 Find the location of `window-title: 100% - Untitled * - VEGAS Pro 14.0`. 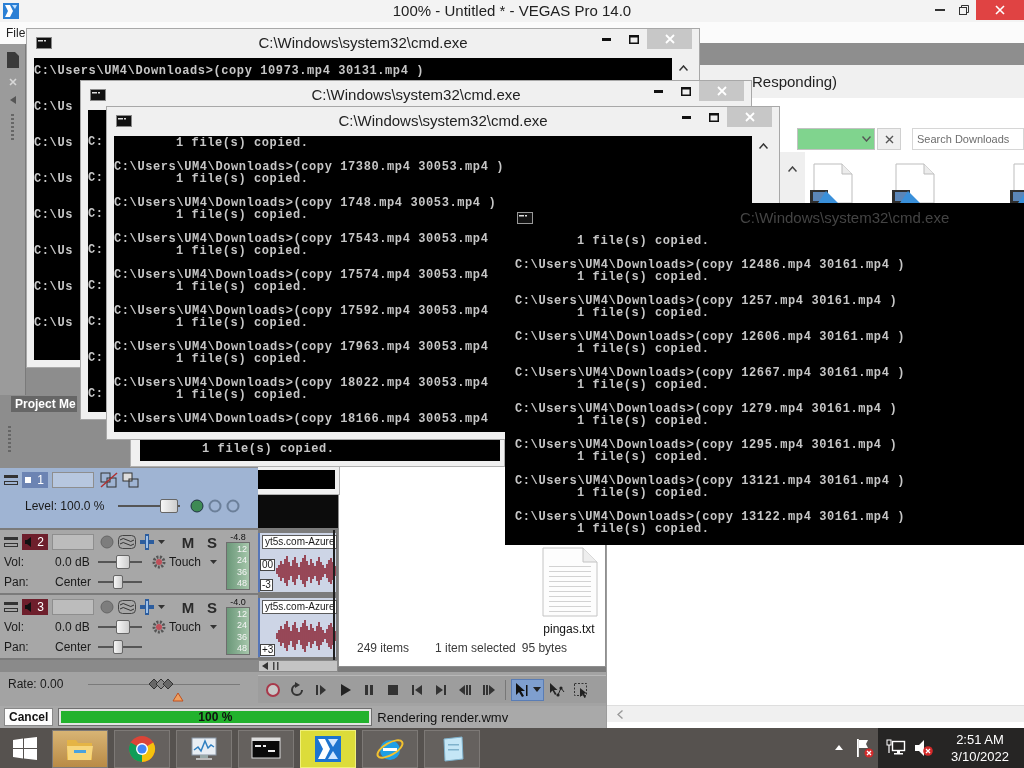

window-title: 100% - Untitled * - VEGAS Pro 14.0 is located at coordinates (512, 11).